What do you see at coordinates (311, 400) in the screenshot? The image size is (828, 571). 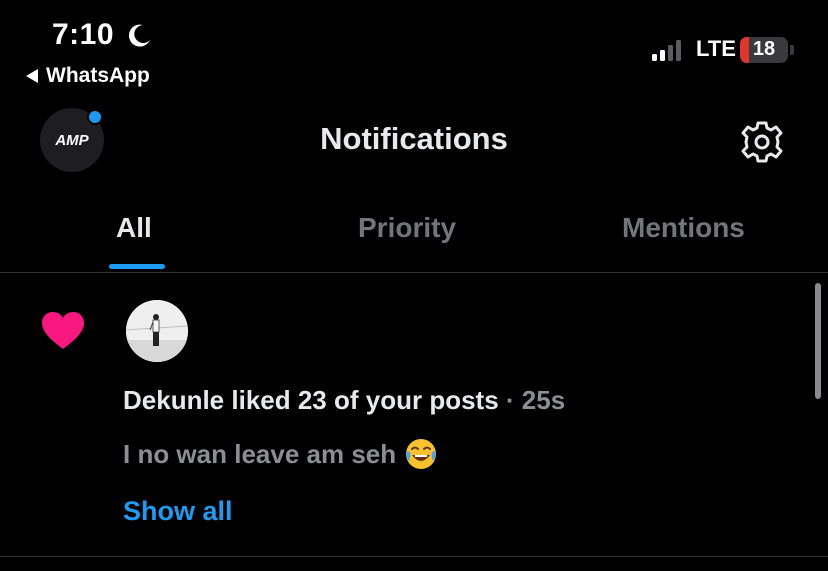 I see `notification-message: Dekunle liked 23 of your posts` at bounding box center [311, 400].